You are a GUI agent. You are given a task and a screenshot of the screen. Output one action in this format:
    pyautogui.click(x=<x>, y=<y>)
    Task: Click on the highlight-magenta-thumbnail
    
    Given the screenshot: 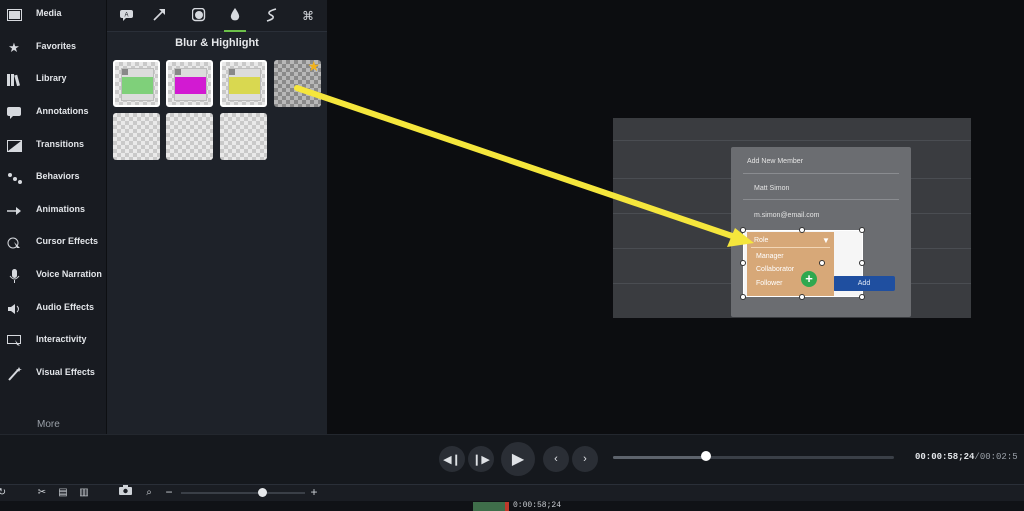 What is the action you would take?
    pyautogui.click(x=189, y=83)
    